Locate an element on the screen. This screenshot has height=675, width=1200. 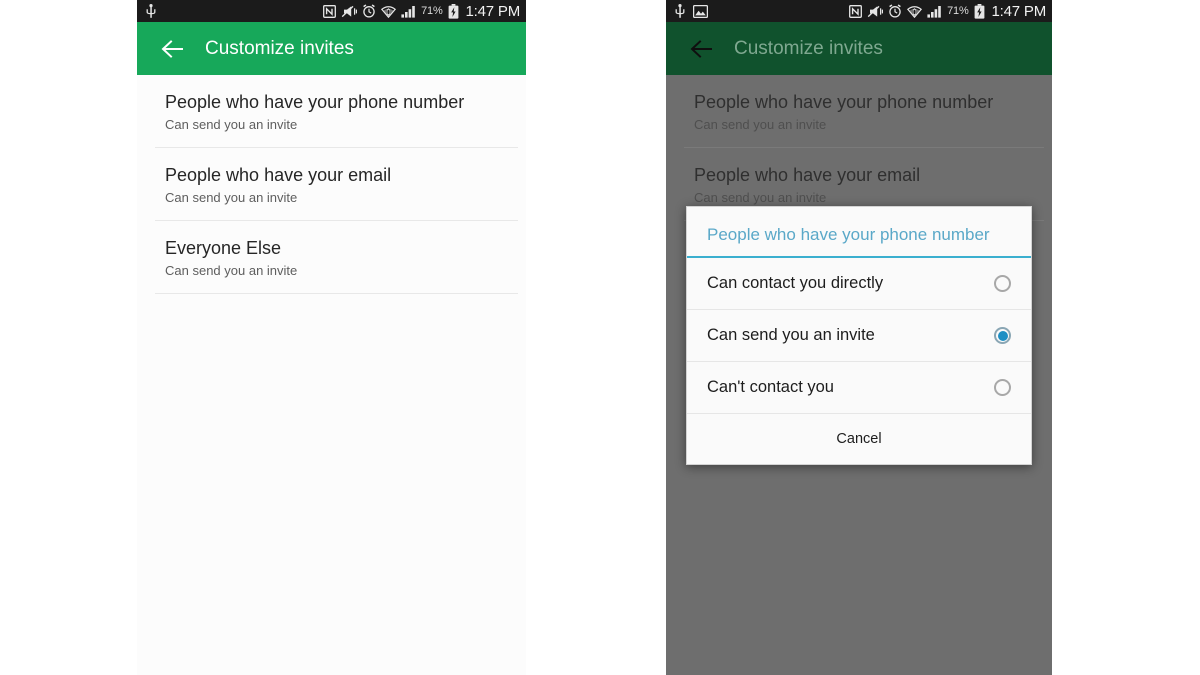
dialog-title: People who have your phone number is located at coordinates (848, 234).